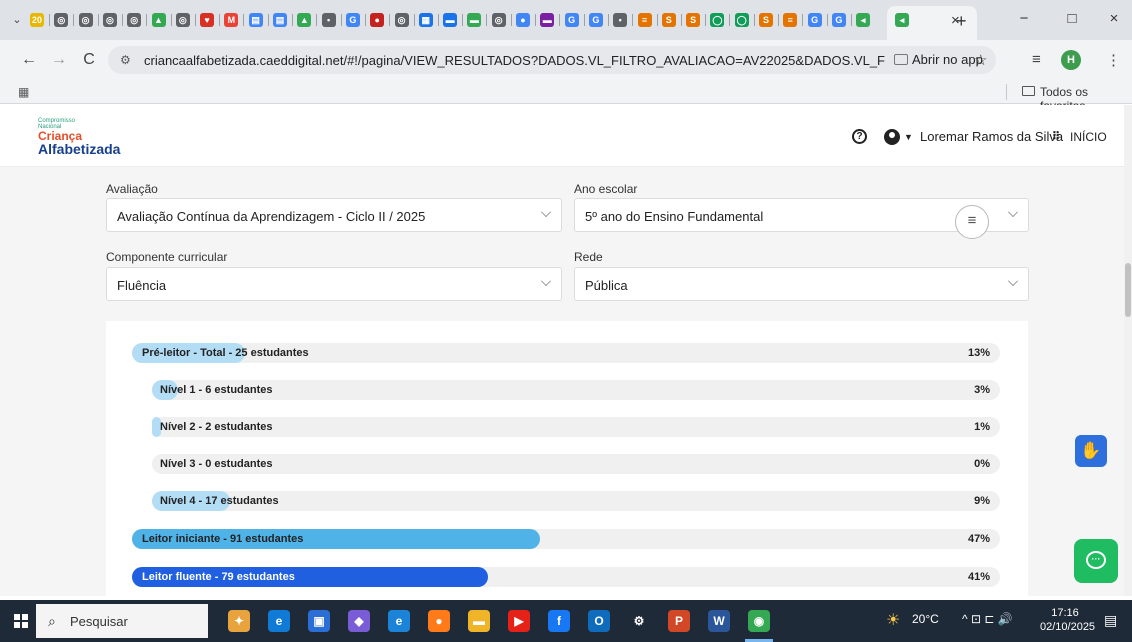 Image resolution: width=1132 pixels, height=642 pixels. Describe the element at coordinates (892, 137) in the screenshot. I see `user-avatar-icon` at that location.